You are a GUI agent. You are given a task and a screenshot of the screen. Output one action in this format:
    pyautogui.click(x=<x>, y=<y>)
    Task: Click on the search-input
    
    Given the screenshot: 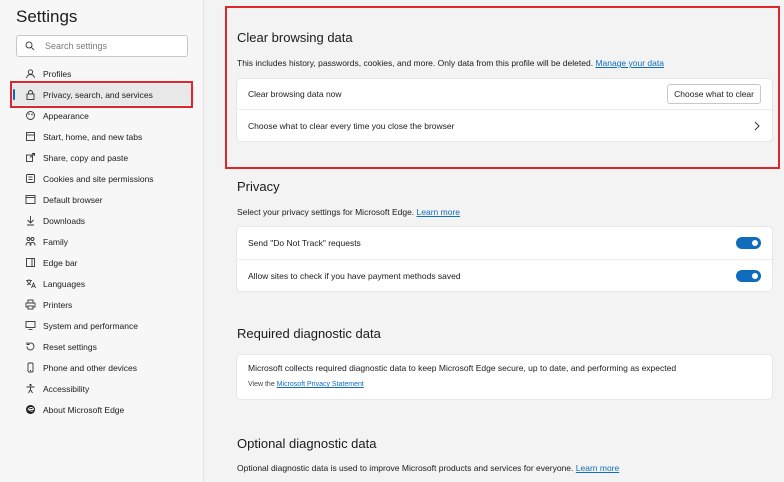 What is the action you would take?
    pyautogui.click(x=110, y=46)
    